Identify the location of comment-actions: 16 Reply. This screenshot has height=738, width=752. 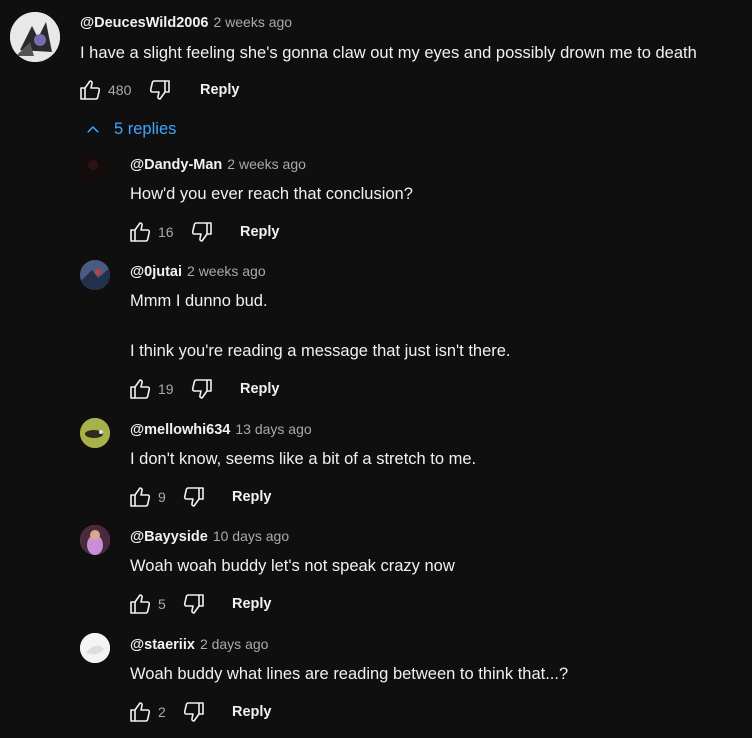
(203, 232).